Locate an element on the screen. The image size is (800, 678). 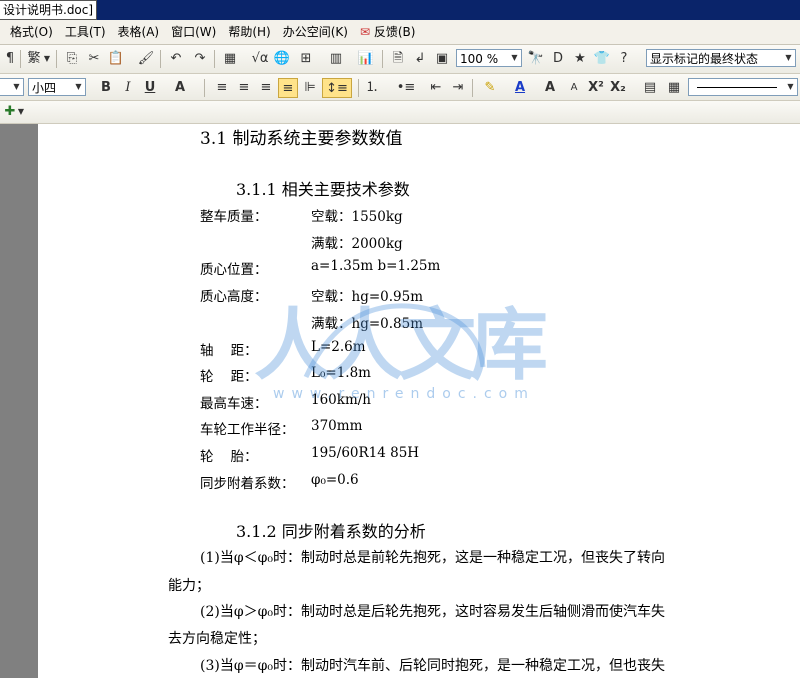
shrink-font-icon: A is located at coordinates (574, 88).